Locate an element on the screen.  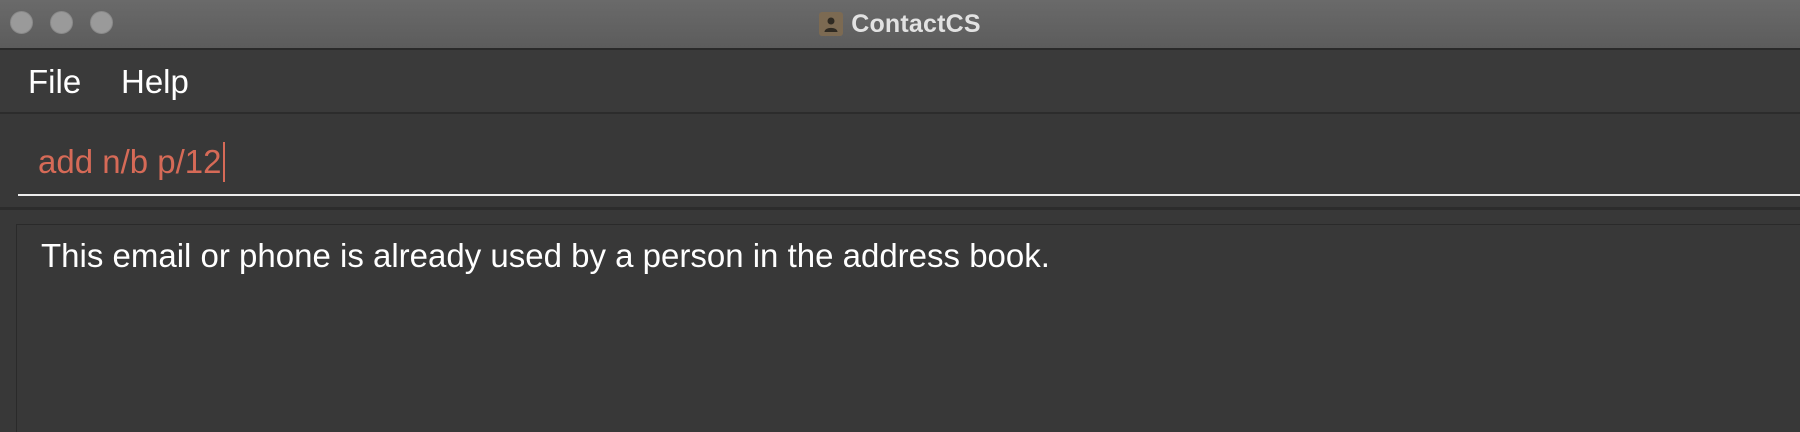
text-caret is located at coordinates (223, 162).